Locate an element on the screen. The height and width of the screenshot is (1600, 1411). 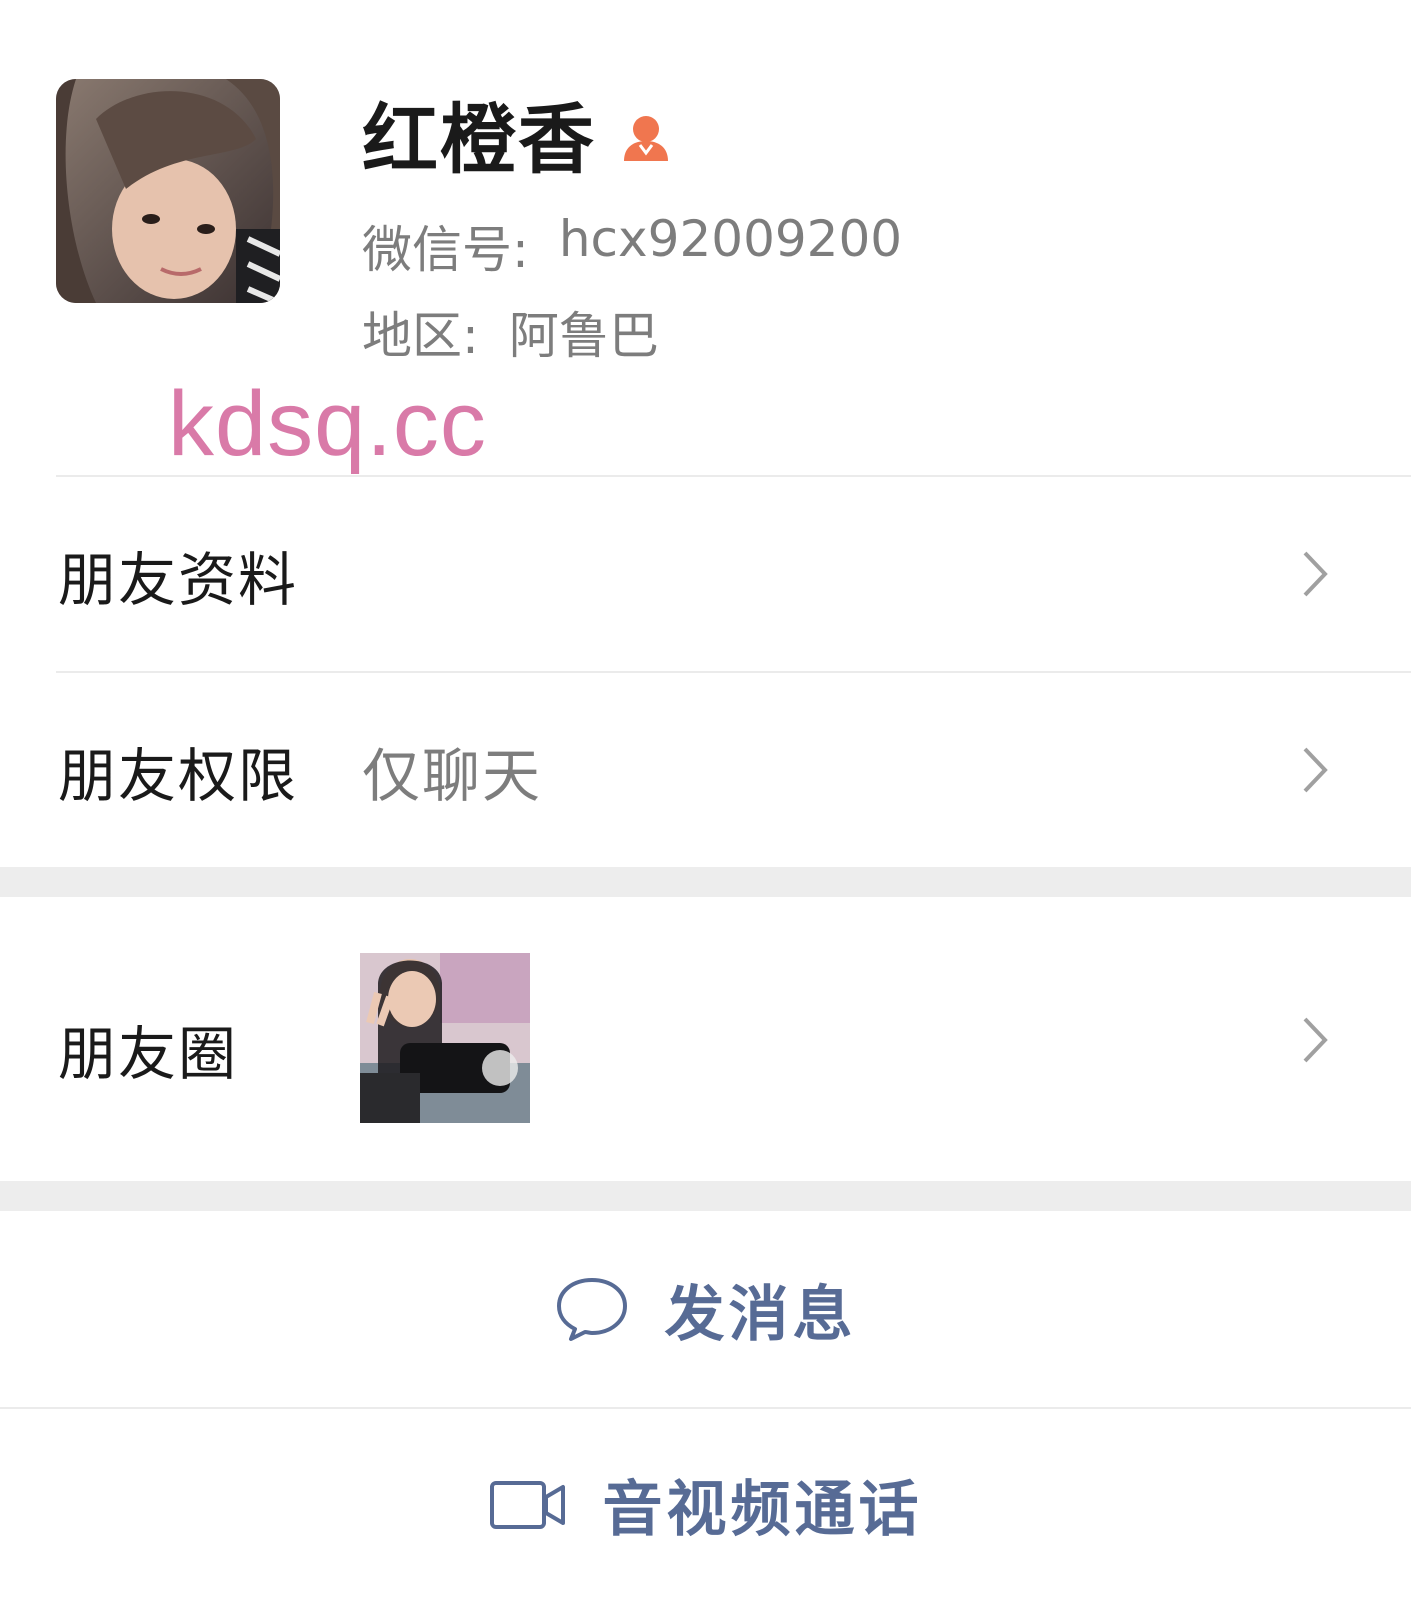
send-message-button: 发消息 is located at coordinates (705, 1309).